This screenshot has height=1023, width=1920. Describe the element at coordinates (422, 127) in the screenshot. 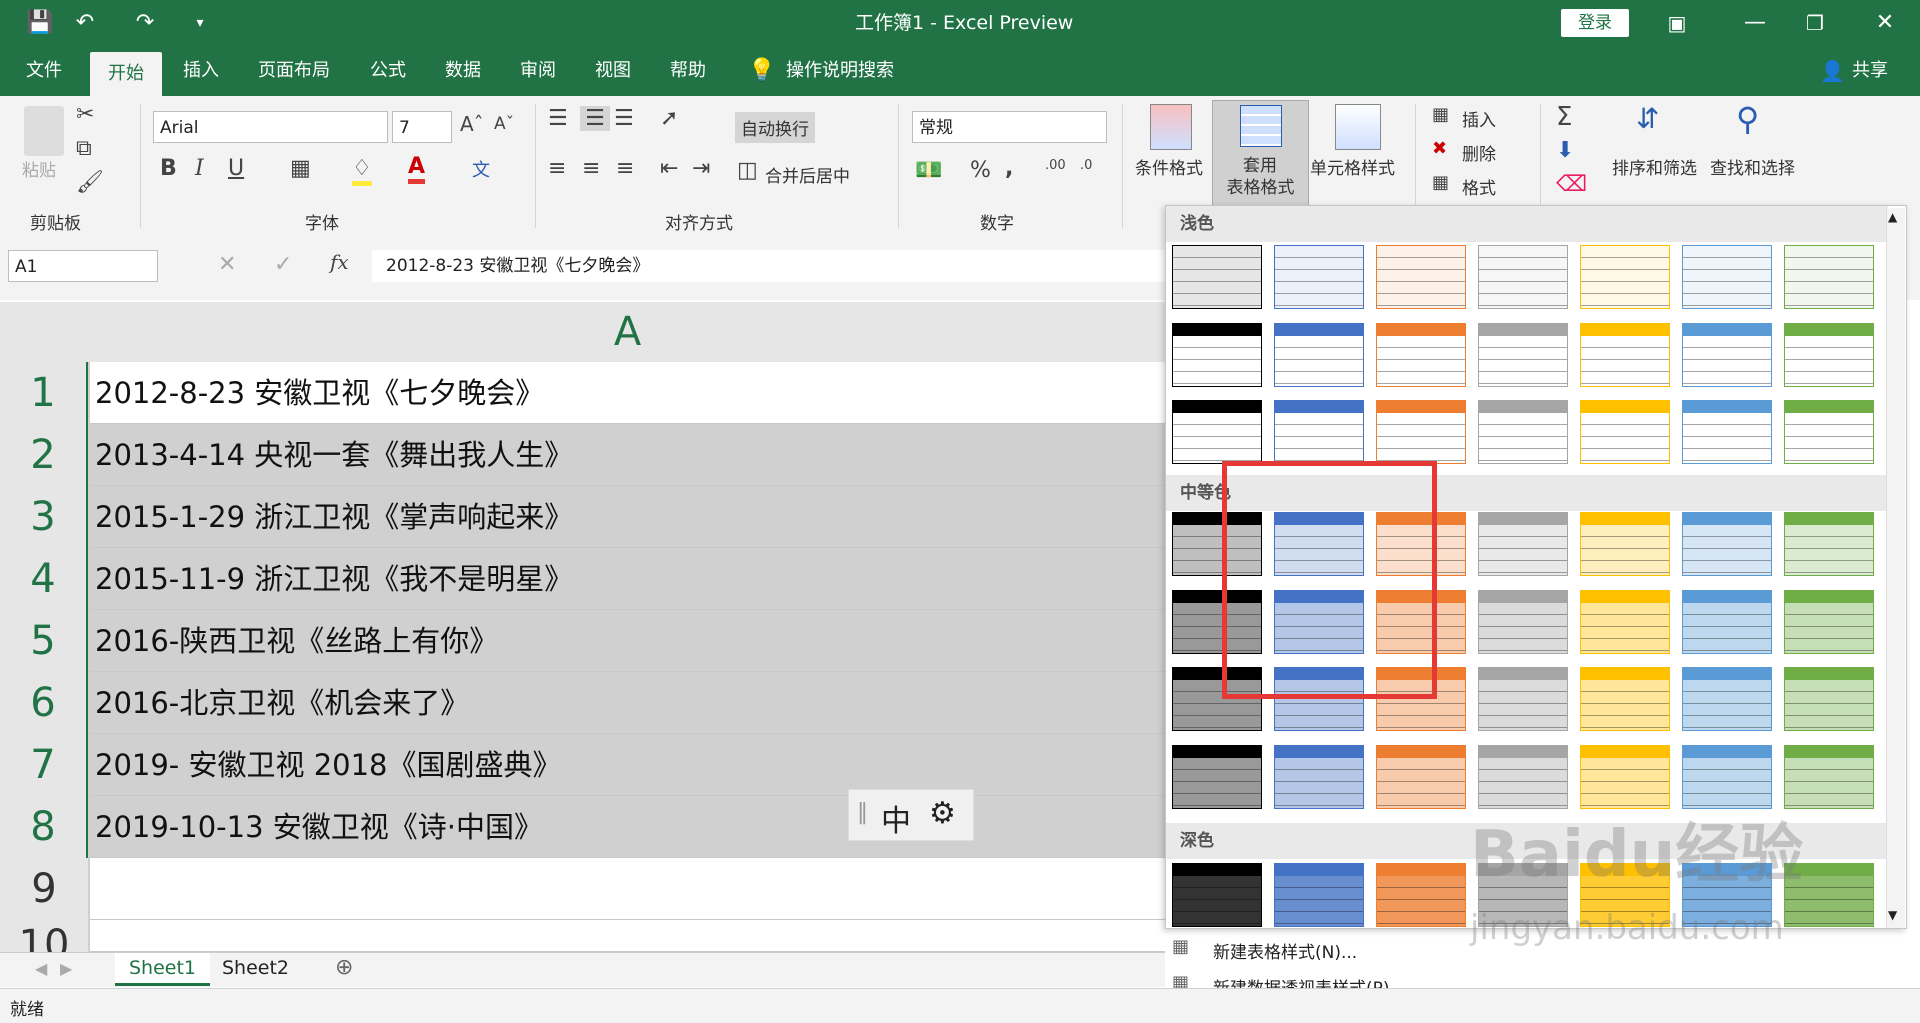

I see `font-size-select: 7` at that location.